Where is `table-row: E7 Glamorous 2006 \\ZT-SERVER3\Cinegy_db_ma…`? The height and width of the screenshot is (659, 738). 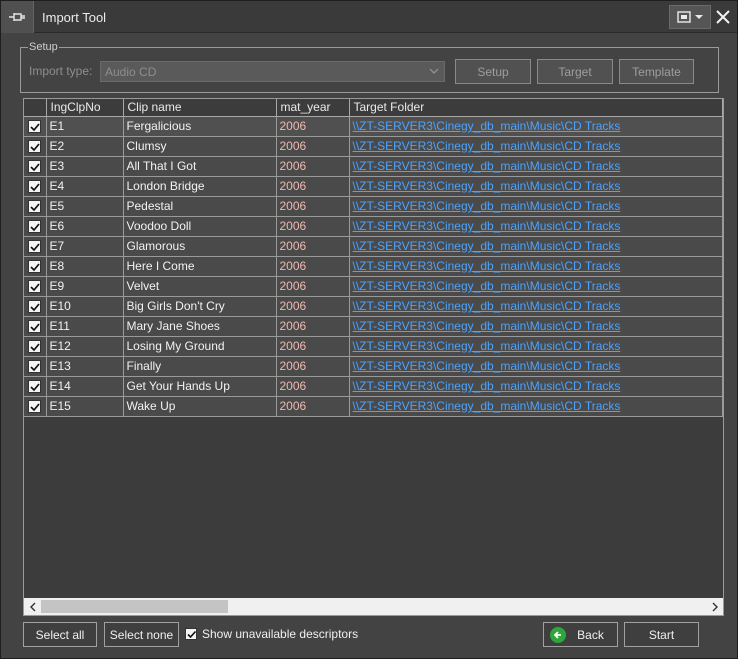 table-row: E7 Glamorous 2006 \\ZT-SERVER3\Cinegy_db_ma… is located at coordinates (373, 246).